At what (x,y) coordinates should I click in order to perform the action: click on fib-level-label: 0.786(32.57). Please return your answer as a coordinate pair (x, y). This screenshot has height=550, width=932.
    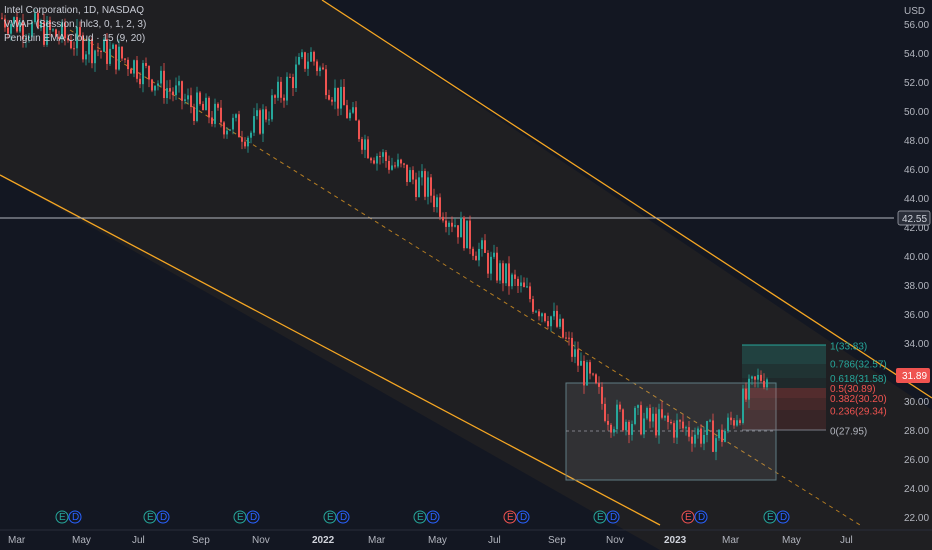
    Looking at the image, I should click on (858, 365).